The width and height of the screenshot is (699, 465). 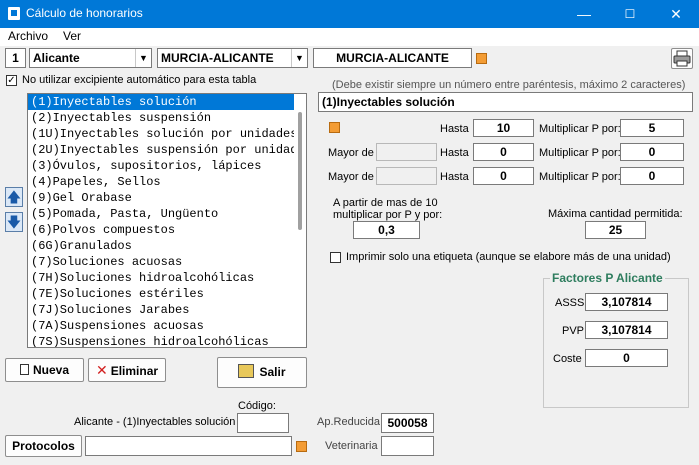 What do you see at coordinates (167, 134) in the screenshot?
I see `list-item: (1U)Inyectables solución por unidades` at bounding box center [167, 134].